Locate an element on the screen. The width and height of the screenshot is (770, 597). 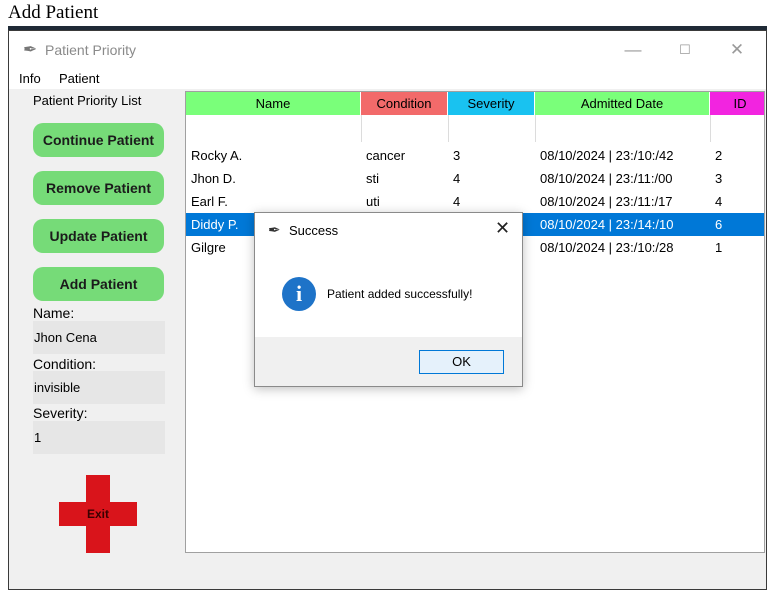
document-caption: Add Patient is located at coordinates (53, 12).